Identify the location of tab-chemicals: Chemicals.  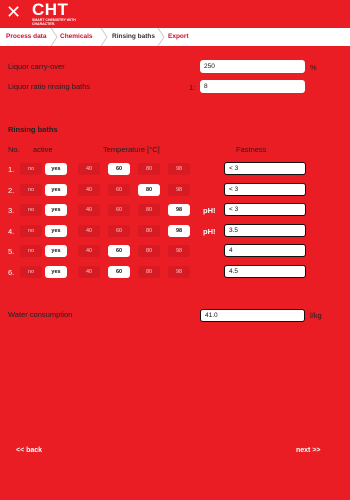
(76, 37).